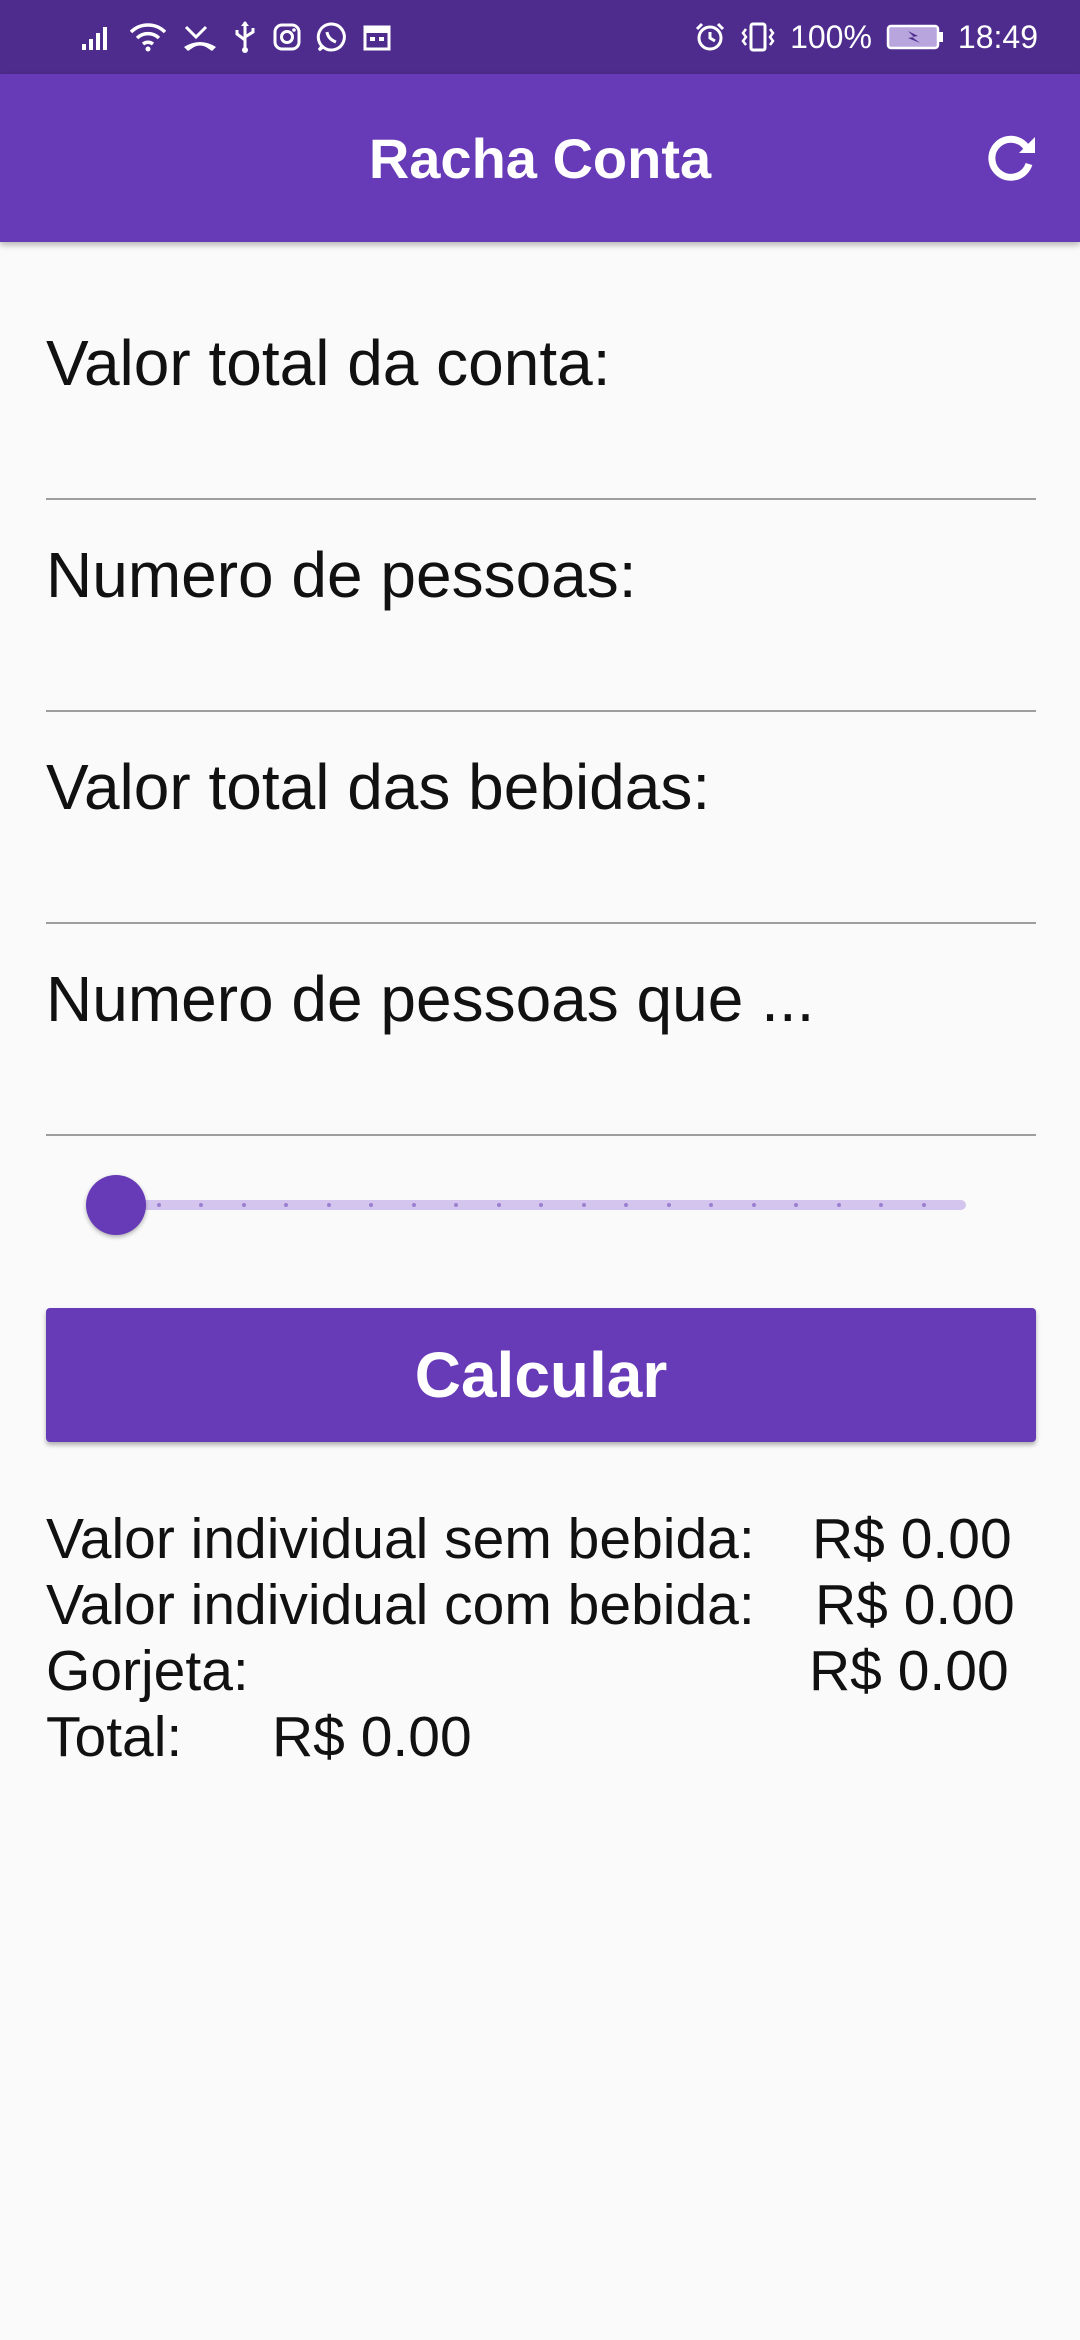 Image resolution: width=1080 pixels, height=2340 pixels. What do you see at coordinates (287, 37) in the screenshot?
I see `instagram-icon` at bounding box center [287, 37].